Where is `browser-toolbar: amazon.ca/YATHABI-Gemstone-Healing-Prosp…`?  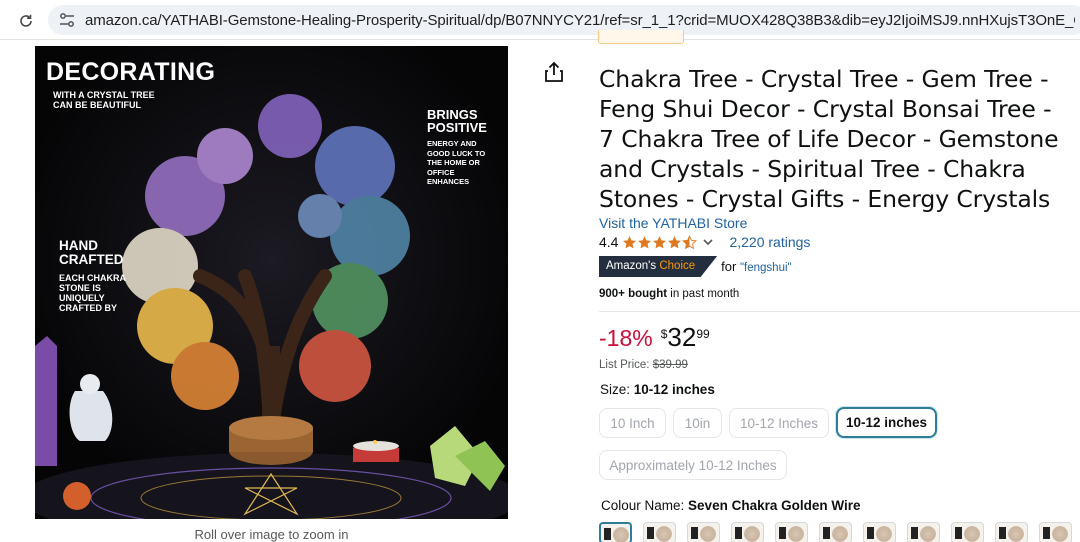
browser-toolbar: amazon.ca/YATHABI-Gemstone-Healing-Prosp… is located at coordinates (540, 20).